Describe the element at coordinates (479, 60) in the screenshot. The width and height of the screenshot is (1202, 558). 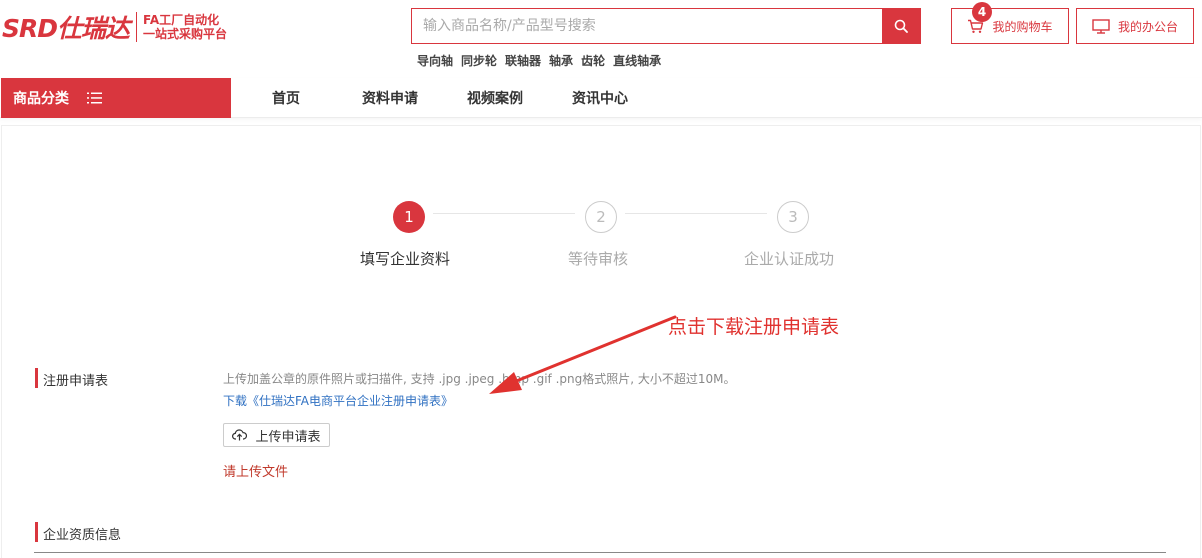
I see `hot-word: 同步轮` at that location.